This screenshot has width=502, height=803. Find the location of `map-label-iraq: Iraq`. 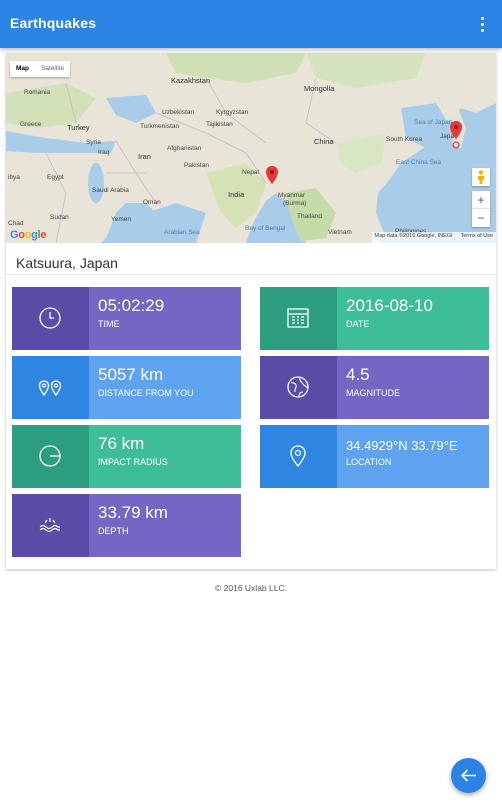

map-label-iraq: Iraq is located at coordinates (104, 152).